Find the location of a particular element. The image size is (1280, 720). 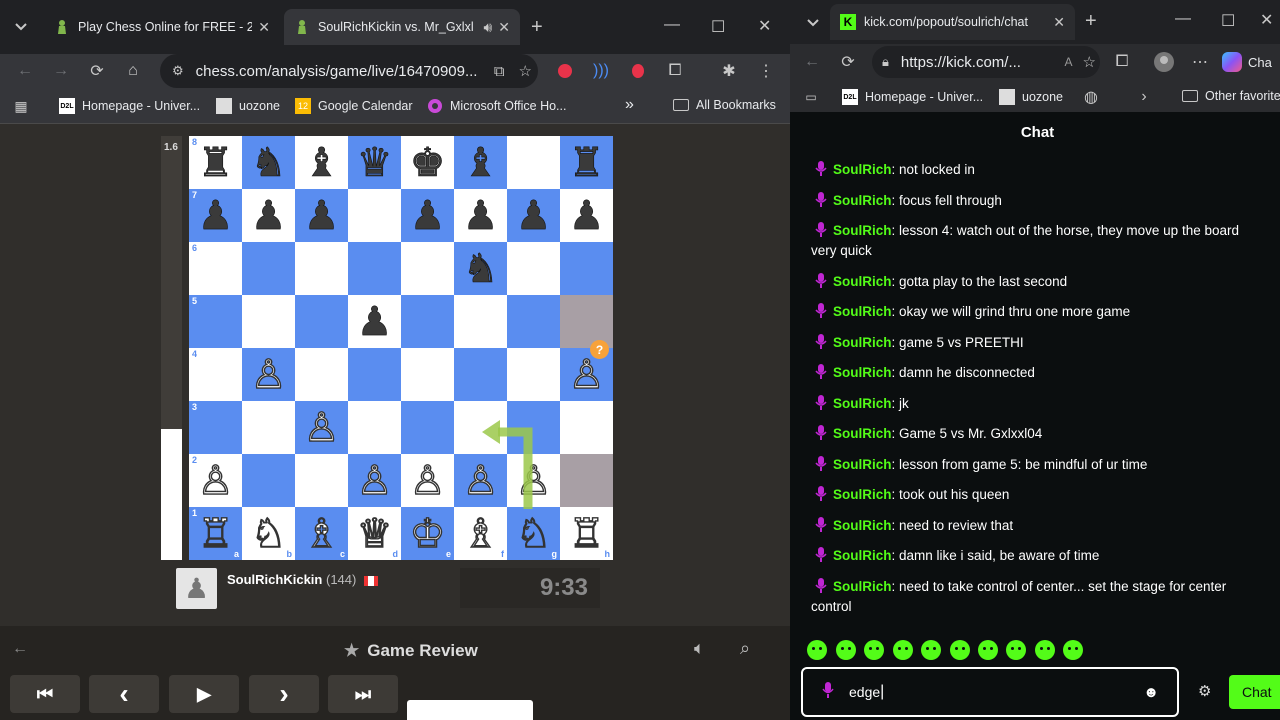

tab-view-icon: ▭ is located at coordinates (811, 97).